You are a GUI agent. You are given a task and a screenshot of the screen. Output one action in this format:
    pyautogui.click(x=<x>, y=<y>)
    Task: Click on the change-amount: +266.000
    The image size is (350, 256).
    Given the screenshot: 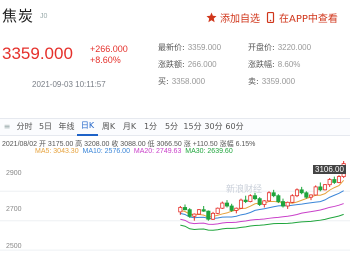 What is the action you would take?
    pyautogui.click(x=109, y=49)
    